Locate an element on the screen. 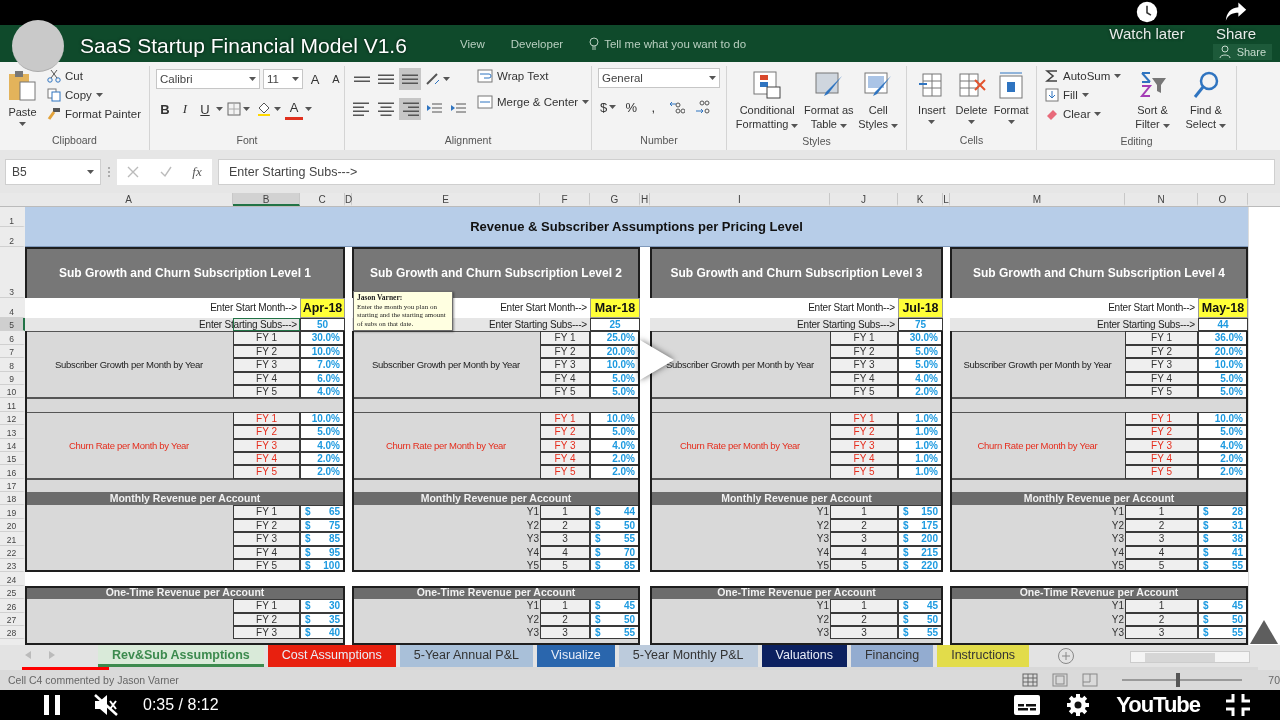 The width and height of the screenshot is (1280, 720). currency-button: $ is located at coordinates (608, 107).